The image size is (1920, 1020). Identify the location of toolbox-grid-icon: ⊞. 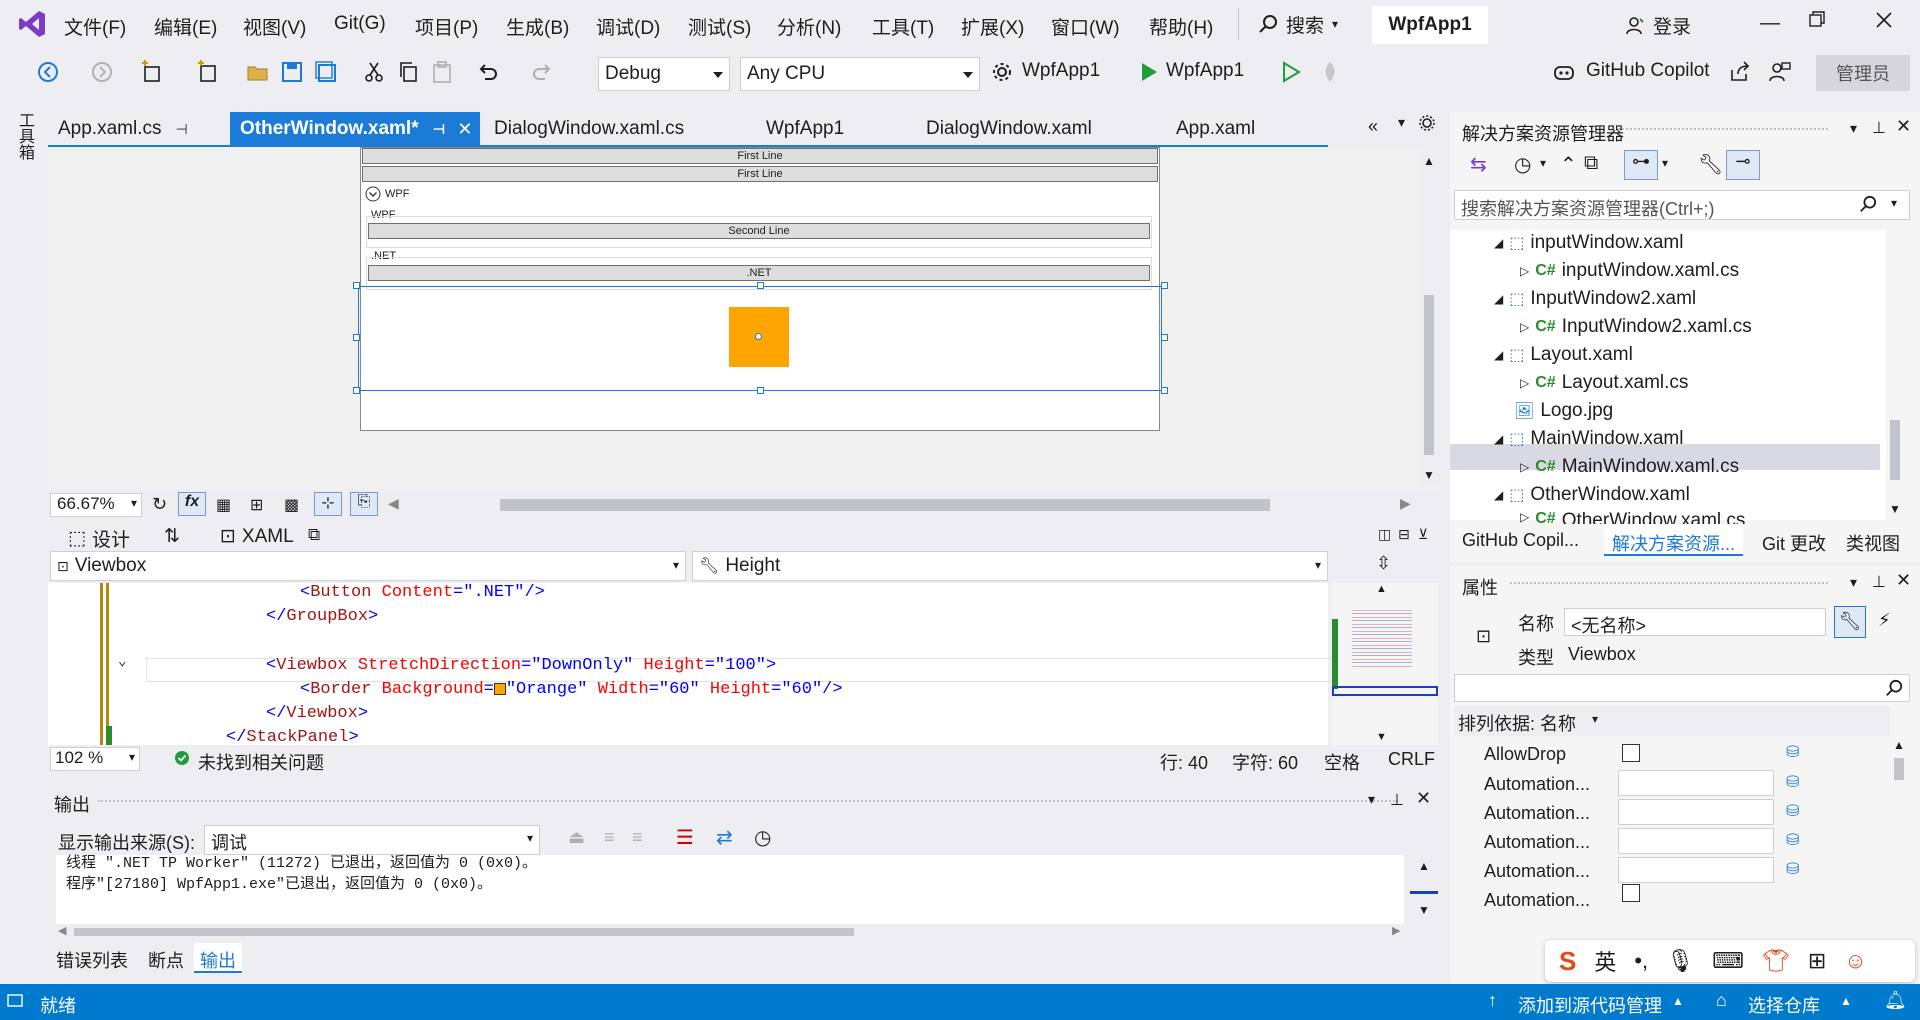
(1817, 961).